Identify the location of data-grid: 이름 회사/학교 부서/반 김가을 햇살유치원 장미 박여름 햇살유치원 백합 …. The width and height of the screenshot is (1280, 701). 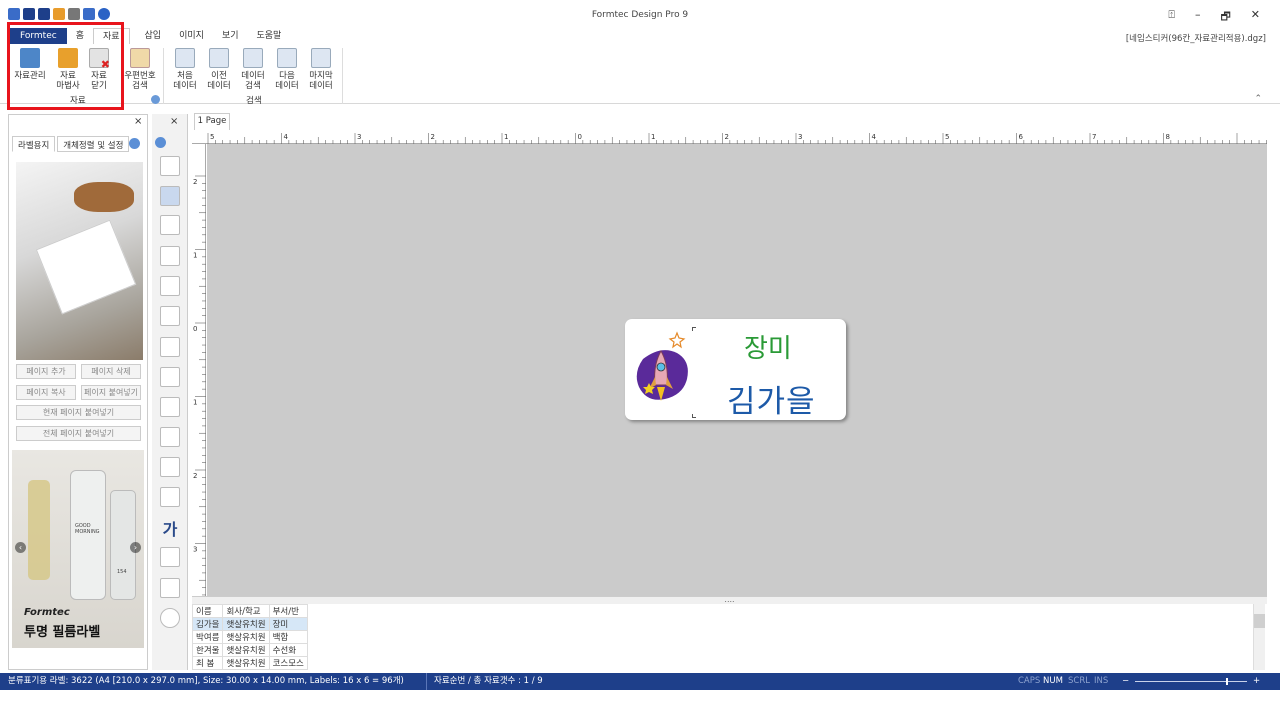
(729, 637).